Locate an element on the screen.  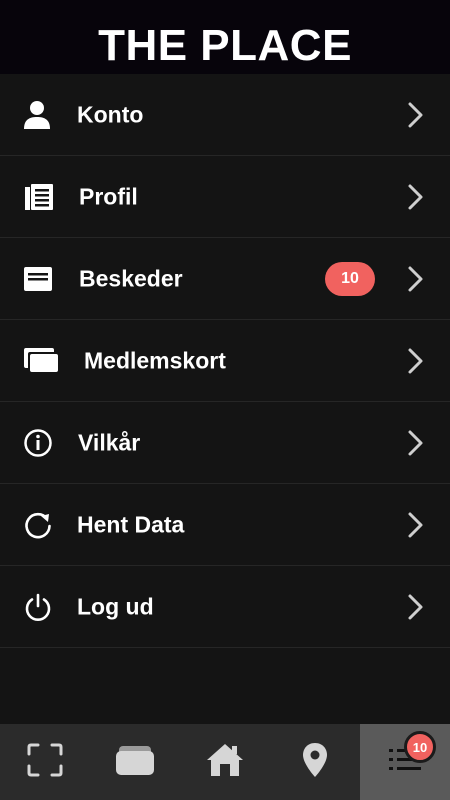
menu-item-label: Medlemskort is located at coordinates (155, 360).